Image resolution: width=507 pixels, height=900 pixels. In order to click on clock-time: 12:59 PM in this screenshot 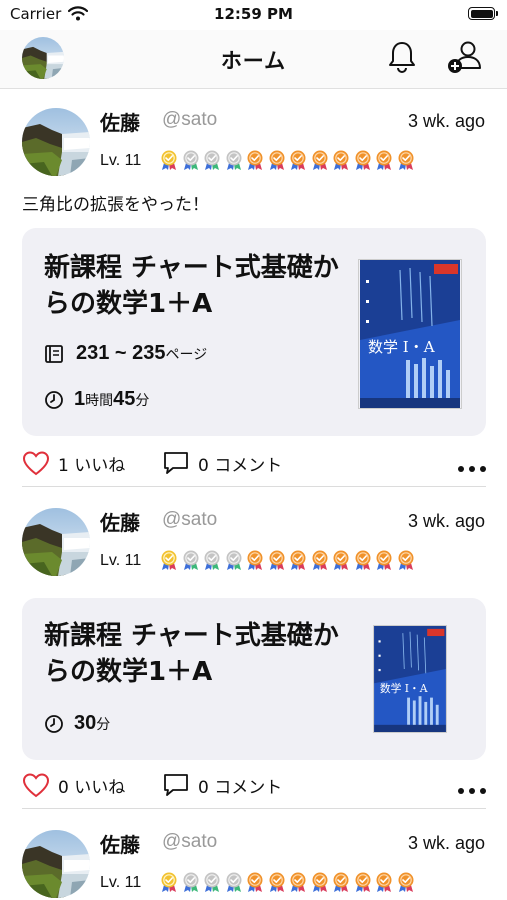, I will do `click(253, 14)`.